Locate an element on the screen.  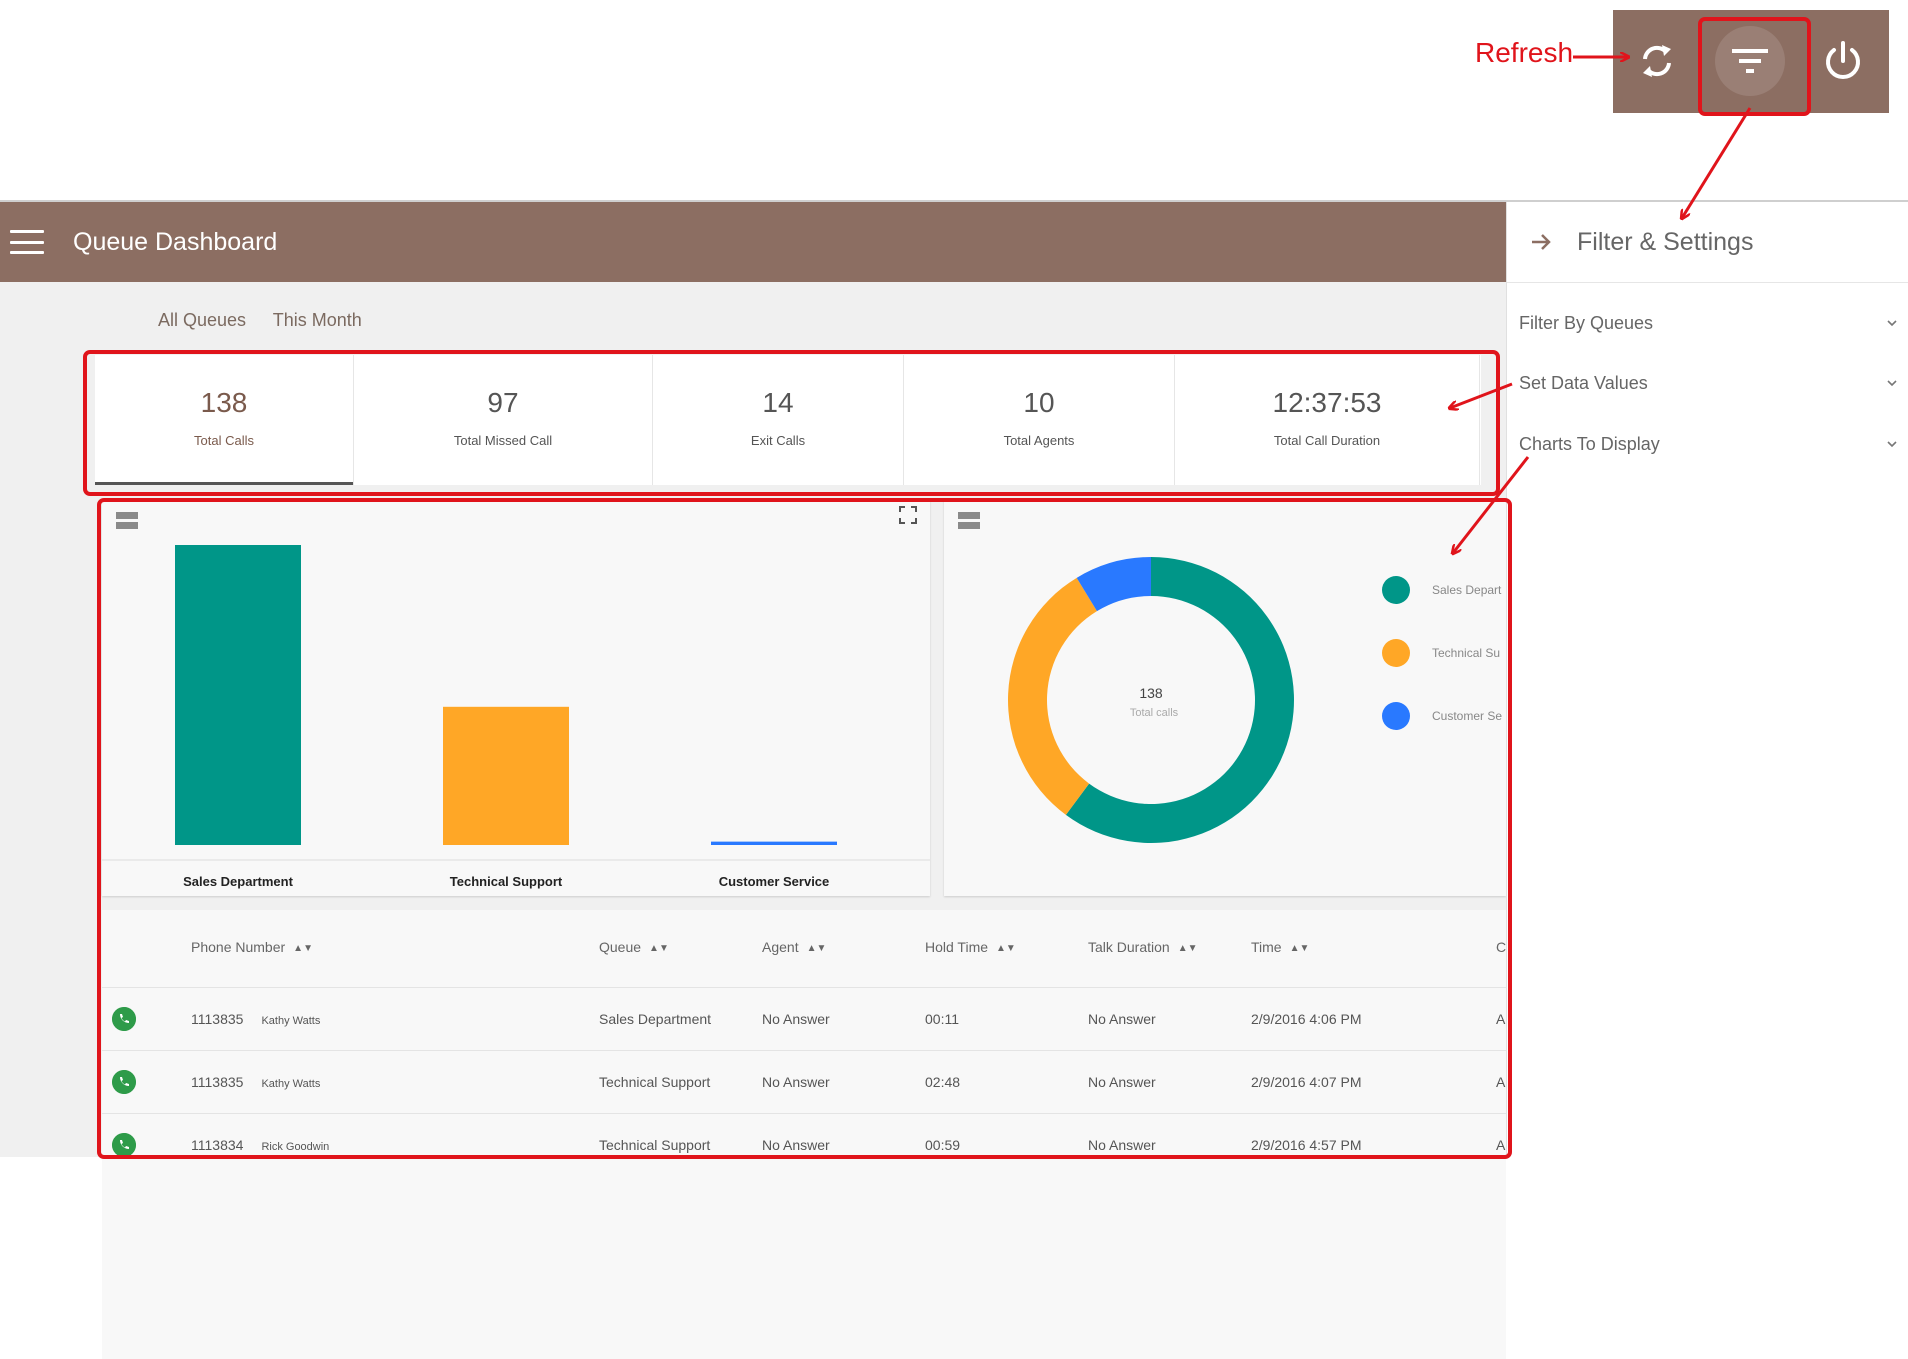
accordion-label: Filter By Queues is located at coordinates (1586, 322).